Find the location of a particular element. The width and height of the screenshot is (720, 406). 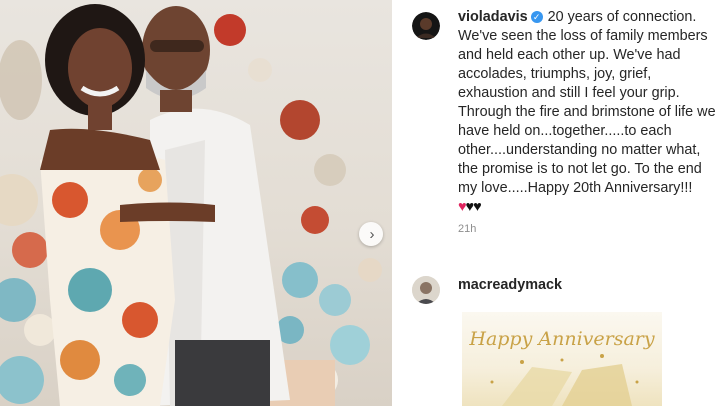

avatar-image is located at coordinates (426, 26).